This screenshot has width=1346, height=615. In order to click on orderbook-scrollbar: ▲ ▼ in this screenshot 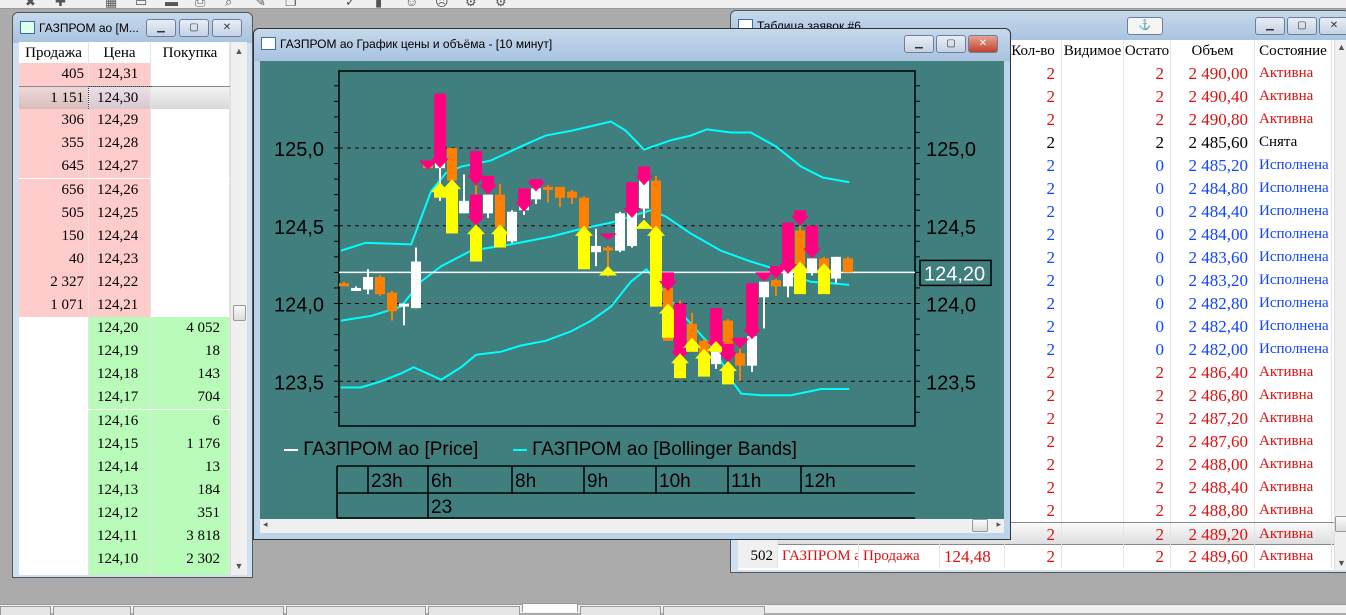, I will do `click(238, 308)`.